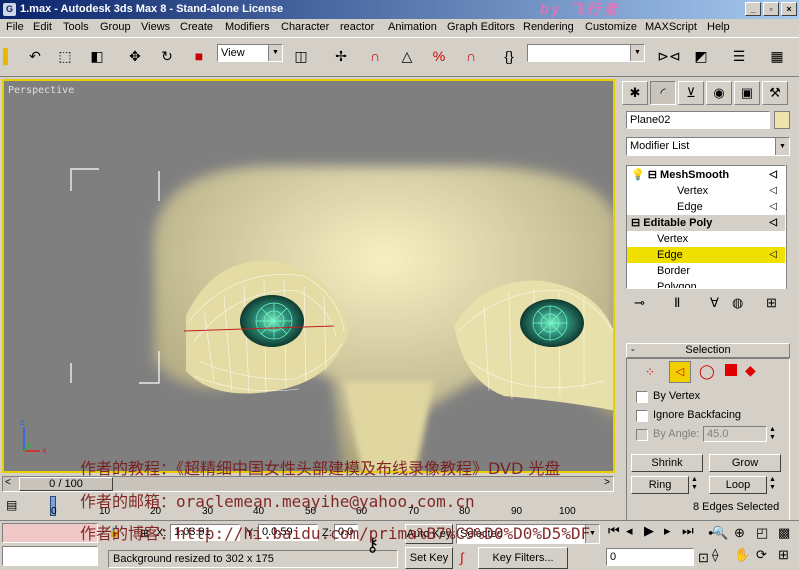 Image resolution: width=799 pixels, height=570 pixels. What do you see at coordinates (706, 271) in the screenshot?
I see `stack-item-border: Border` at bounding box center [706, 271].